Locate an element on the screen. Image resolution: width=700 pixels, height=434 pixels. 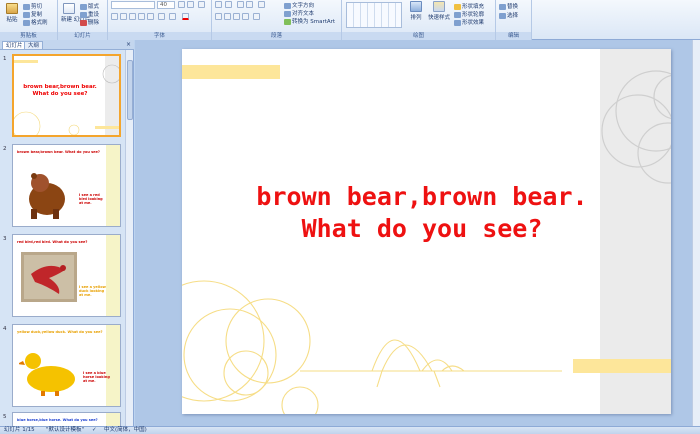
font-color-icon is located at coordinates (185, 16).